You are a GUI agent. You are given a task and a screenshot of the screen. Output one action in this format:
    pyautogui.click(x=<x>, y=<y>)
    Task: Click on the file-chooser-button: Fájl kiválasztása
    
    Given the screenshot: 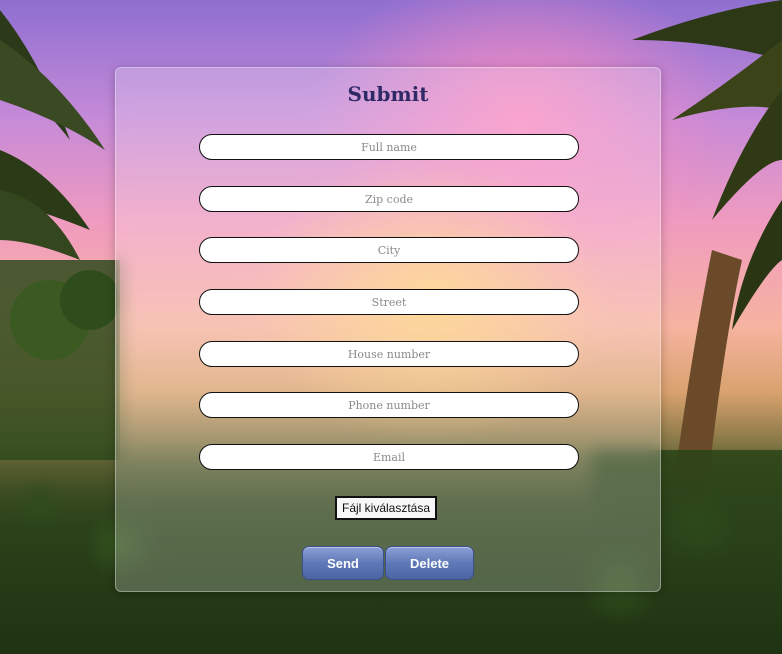 What is the action you would take?
    pyautogui.click(x=386, y=508)
    